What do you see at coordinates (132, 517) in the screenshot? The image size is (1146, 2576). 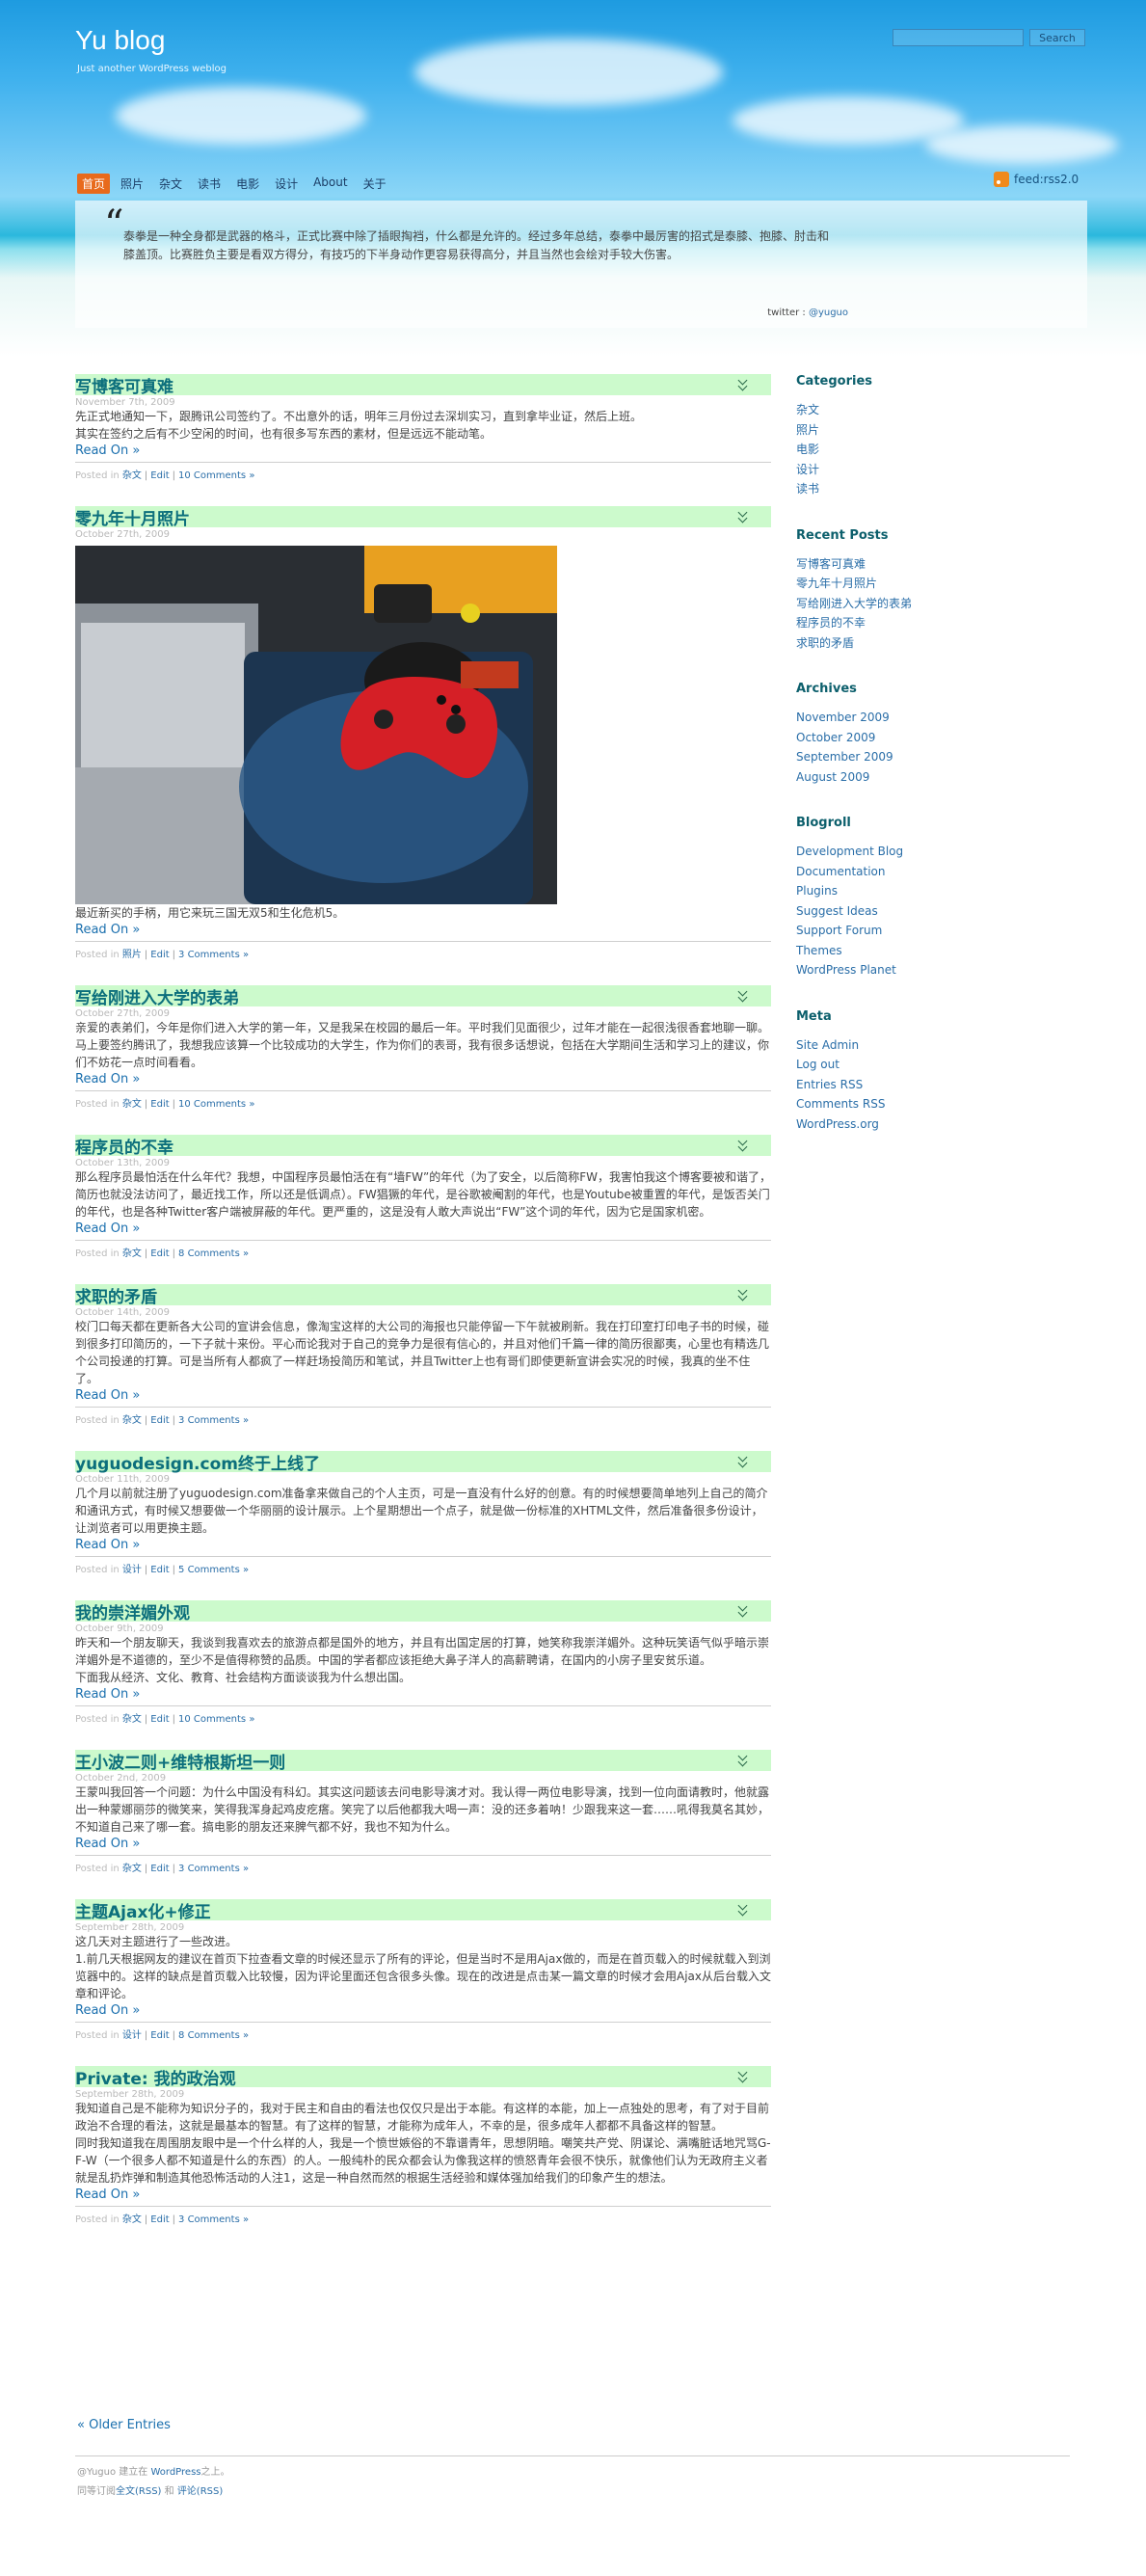 I see `post-title-link: 零九年十月照片` at bounding box center [132, 517].